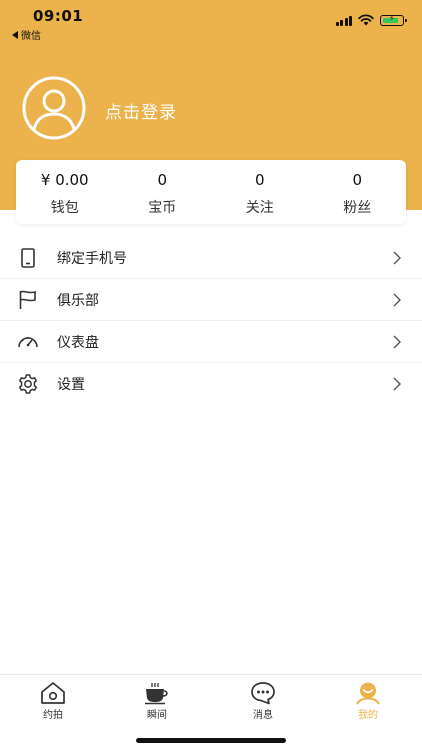 The image size is (422, 751). What do you see at coordinates (393, 20) in the screenshot?
I see `battery-icon: ⚡` at bounding box center [393, 20].